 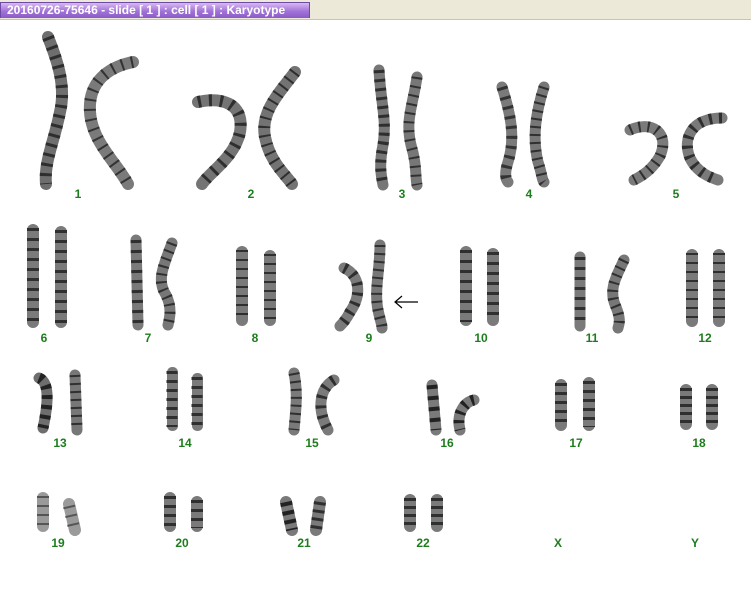 What do you see at coordinates (251, 194) in the screenshot?
I see `chromosome-label-2: 2` at bounding box center [251, 194].